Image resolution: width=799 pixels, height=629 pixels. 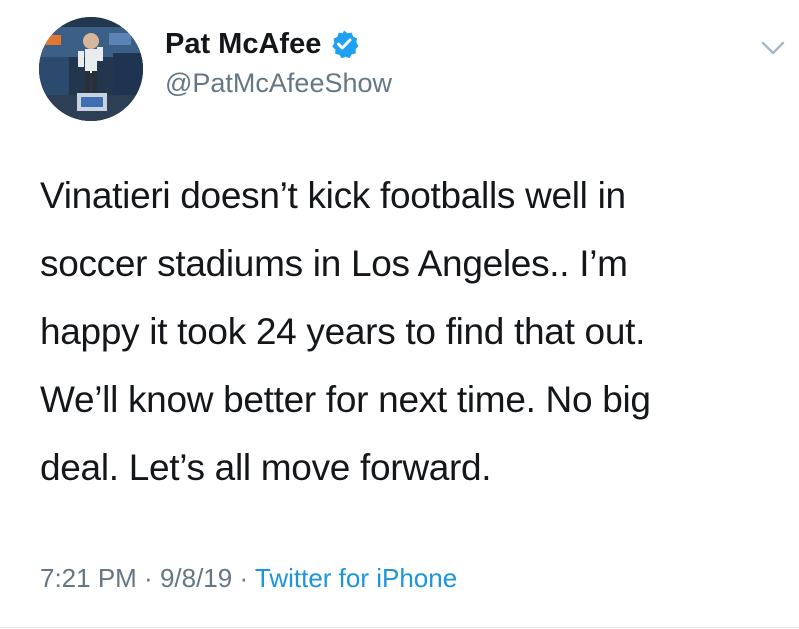 I want to click on tweet-text-line: Vinatieri doesn’t kick footballs well in, so click(x=333, y=195).